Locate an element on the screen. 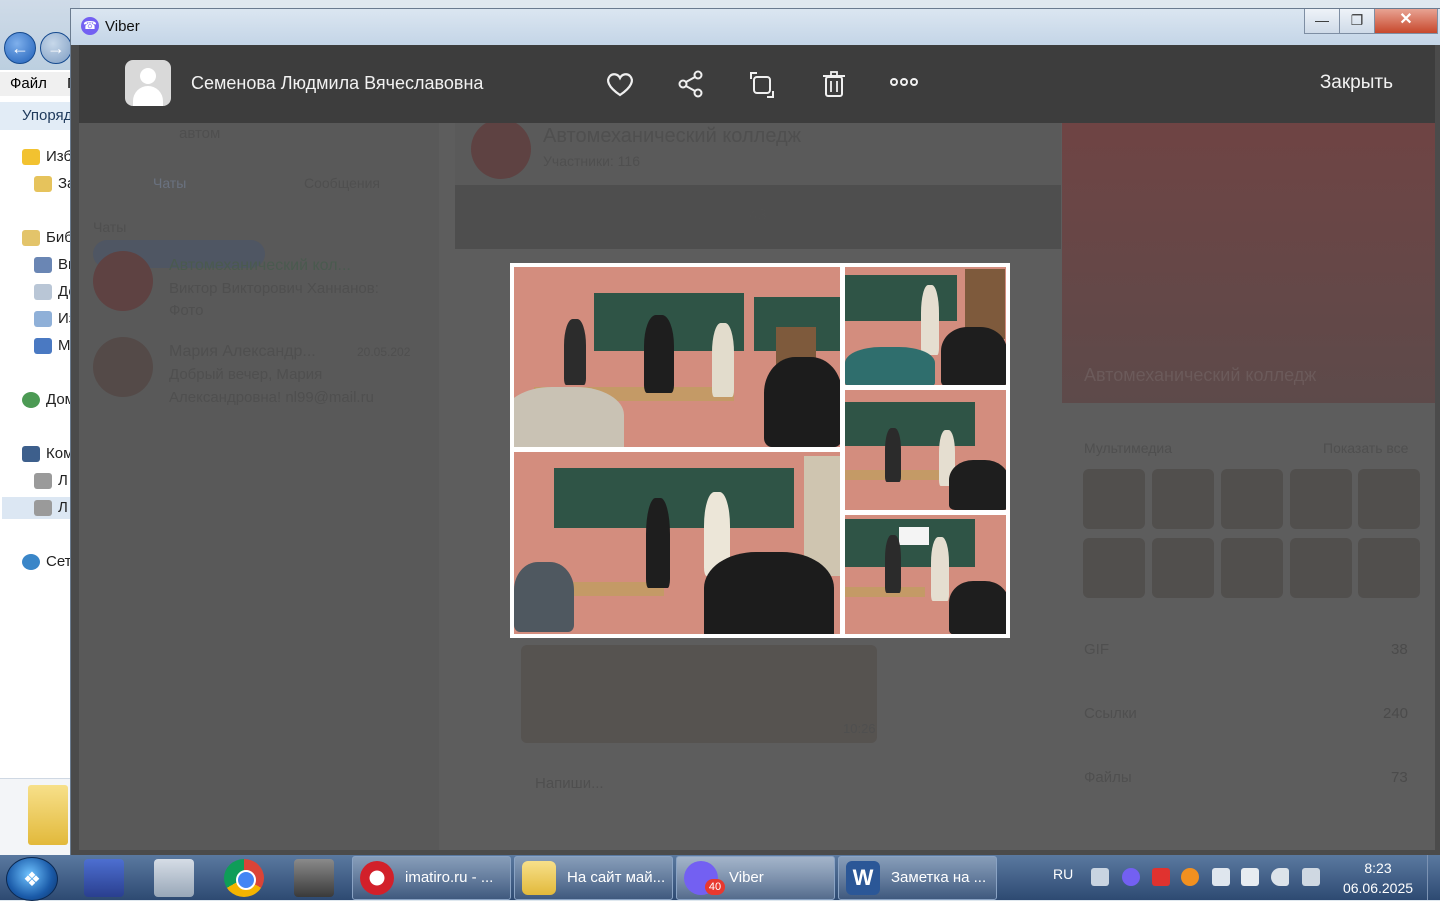 This screenshot has height=901, width=1440. tree-item-disk-1: Л is located at coordinates (51, 481).